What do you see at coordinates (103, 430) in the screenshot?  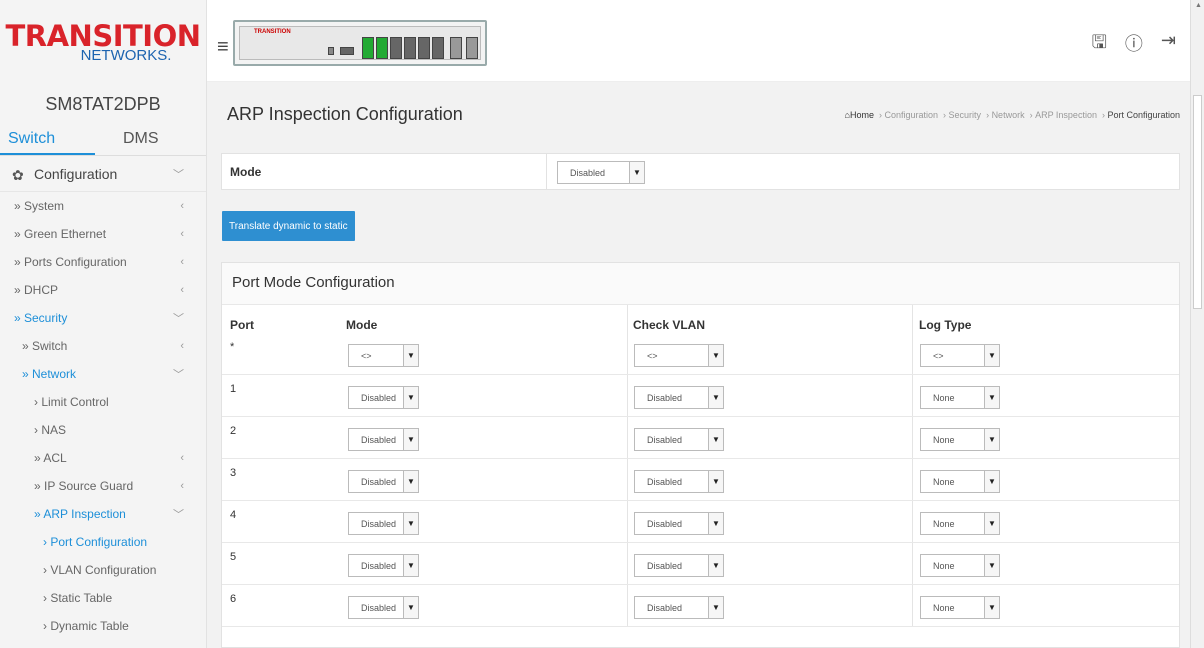 I see `sidebar-item-nas: › NAS` at bounding box center [103, 430].